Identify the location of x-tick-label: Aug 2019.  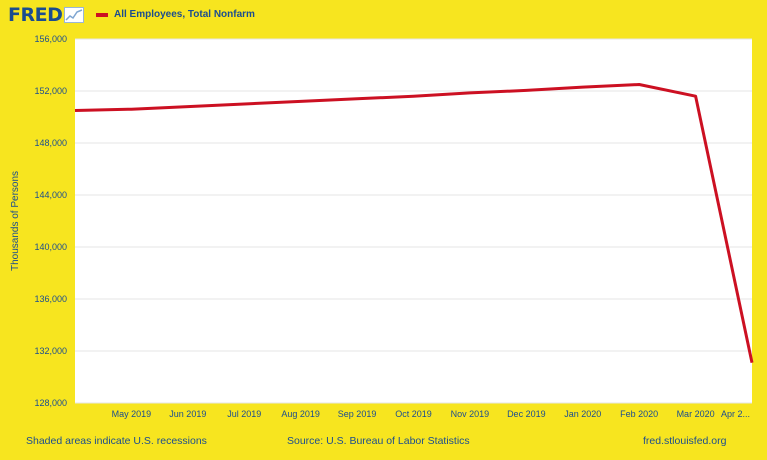
(300, 414).